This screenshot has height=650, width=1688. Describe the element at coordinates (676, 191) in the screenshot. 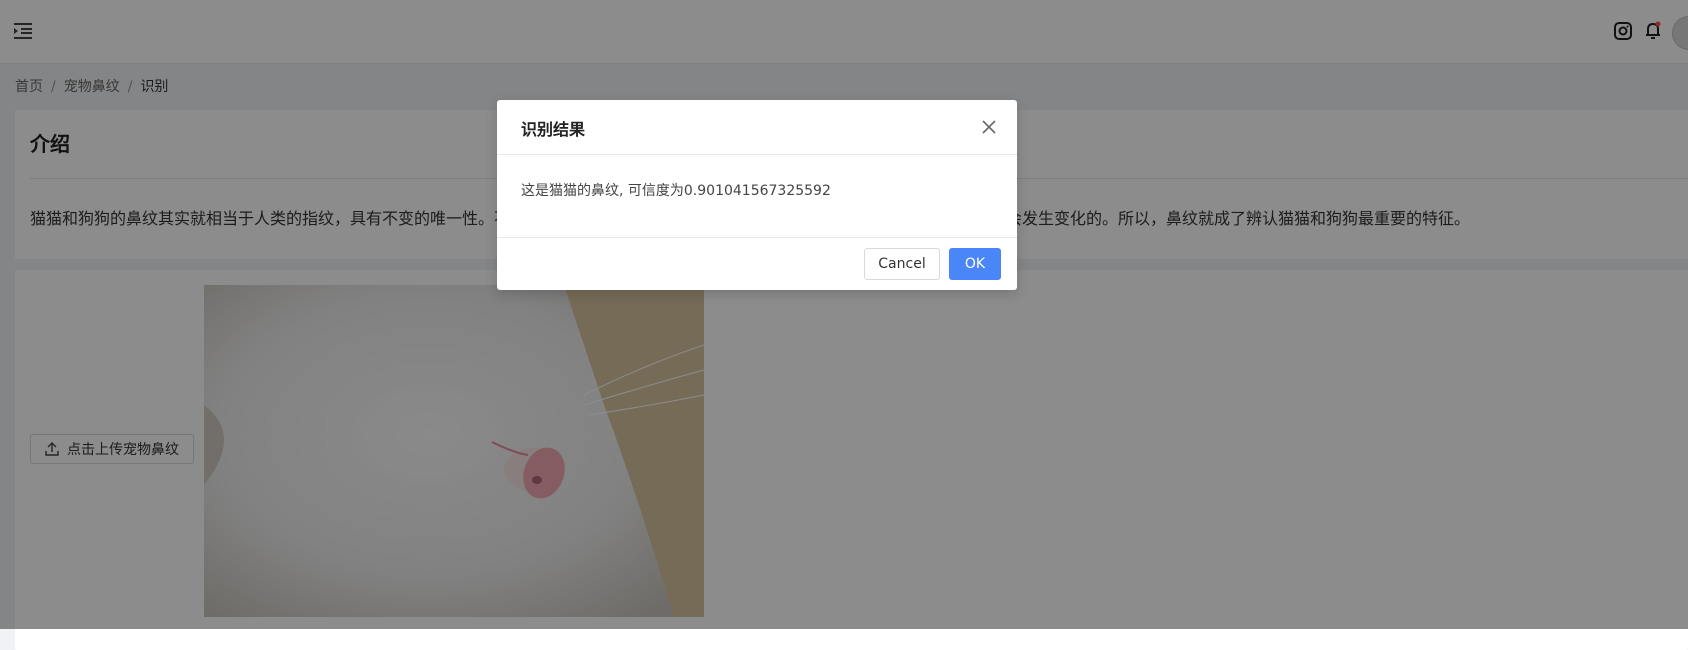

I see `modal-body: 这是猫猫的鼻纹, 可信度为0.901041567325592` at that location.